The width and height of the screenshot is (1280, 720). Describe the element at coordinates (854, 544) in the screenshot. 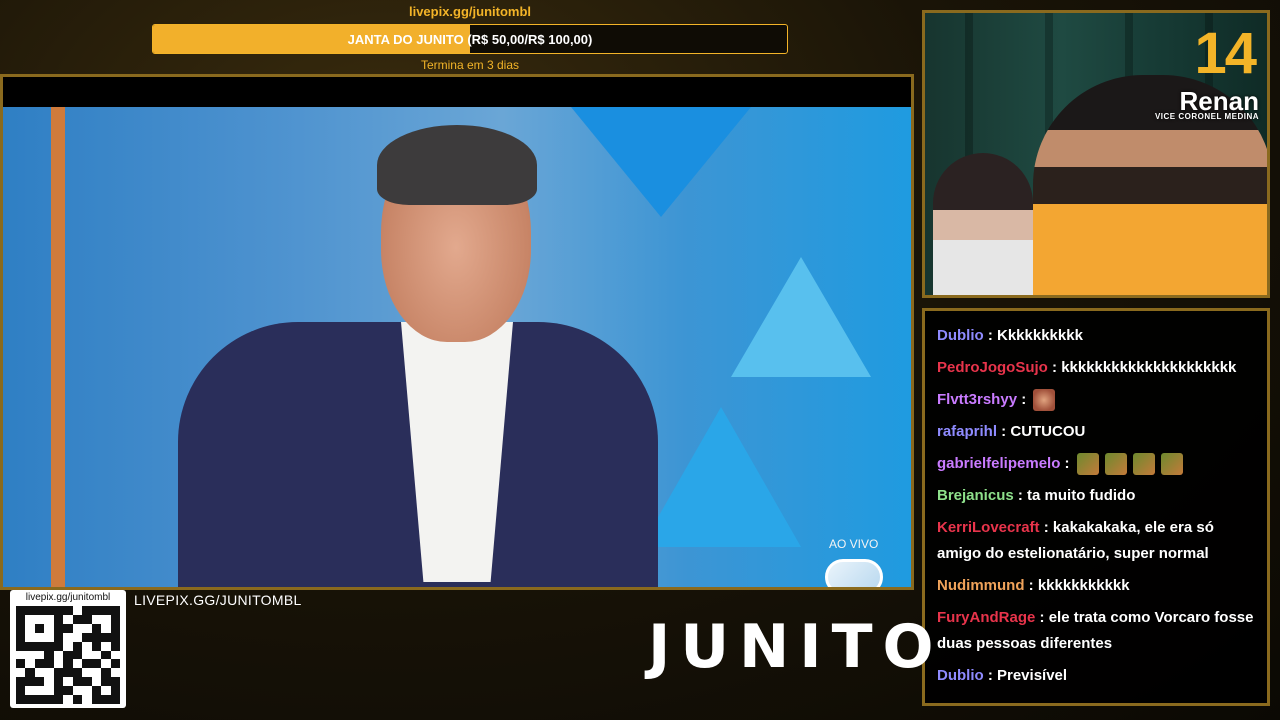

I see `live-label: AO VIVO` at that location.